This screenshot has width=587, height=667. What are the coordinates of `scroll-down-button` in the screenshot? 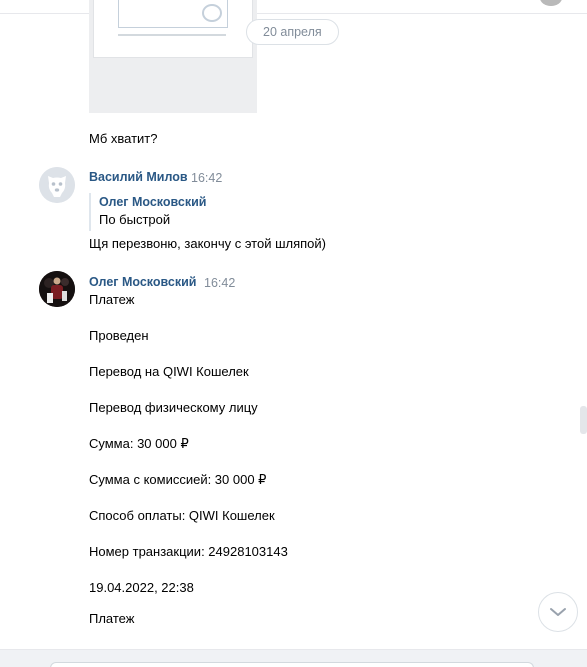 It's located at (558, 612).